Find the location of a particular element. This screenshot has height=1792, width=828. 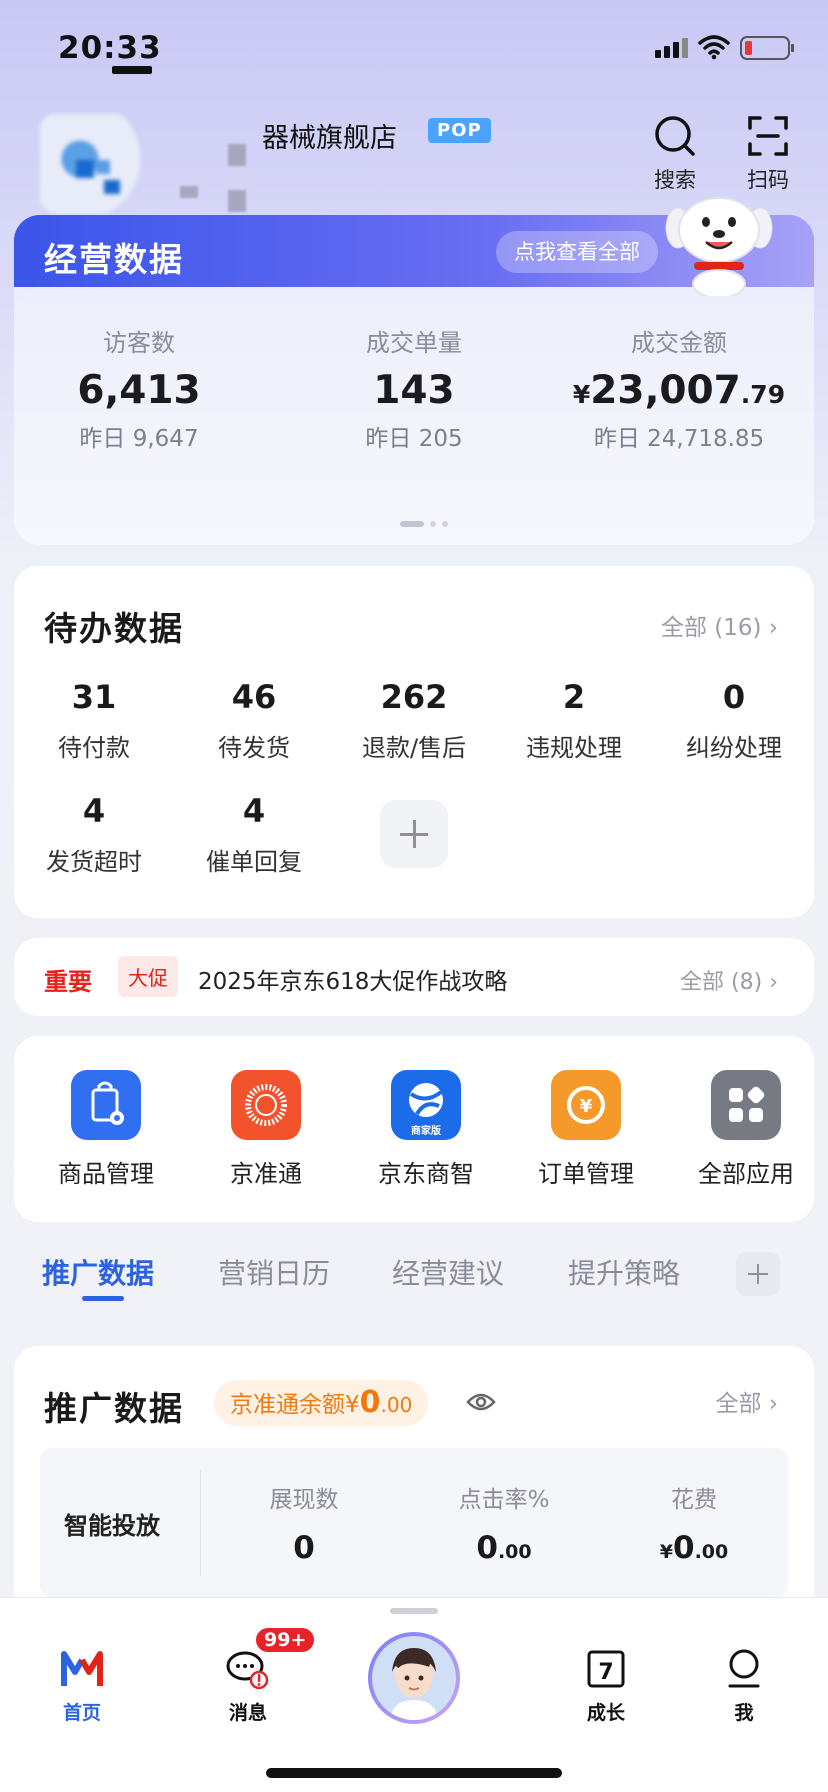

todo-refund-aftersale: 262 退款/售后 is located at coordinates (414, 720).